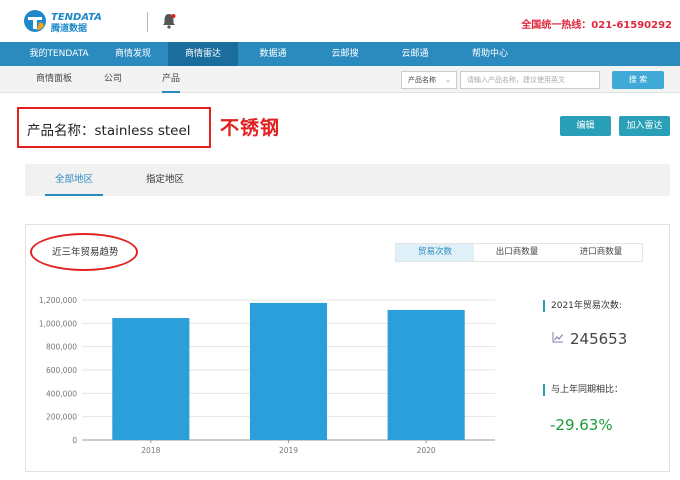  Describe the element at coordinates (169, 21) in the screenshot. I see `notification-bell-icon` at that location.